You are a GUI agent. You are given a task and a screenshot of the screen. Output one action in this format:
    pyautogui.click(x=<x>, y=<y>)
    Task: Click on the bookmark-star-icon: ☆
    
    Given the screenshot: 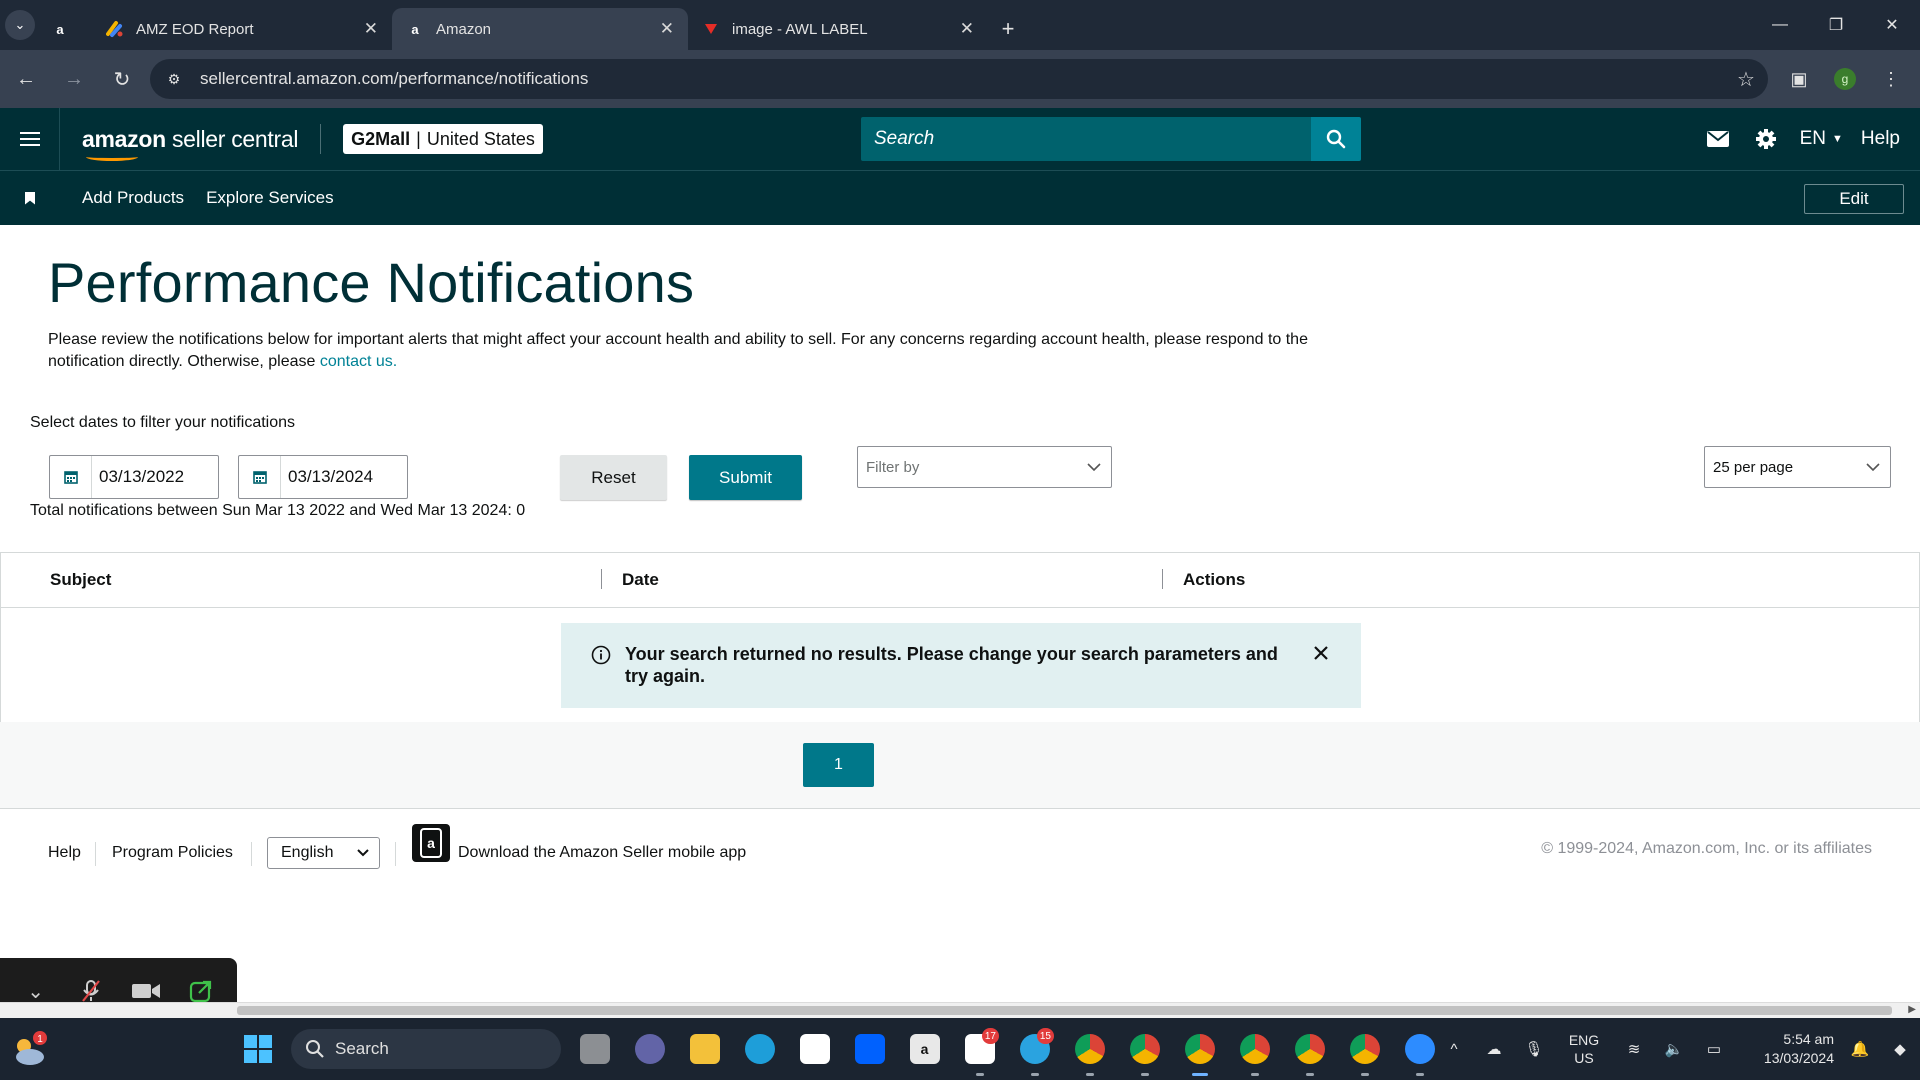 What is the action you would take?
    pyautogui.click(x=1746, y=79)
    